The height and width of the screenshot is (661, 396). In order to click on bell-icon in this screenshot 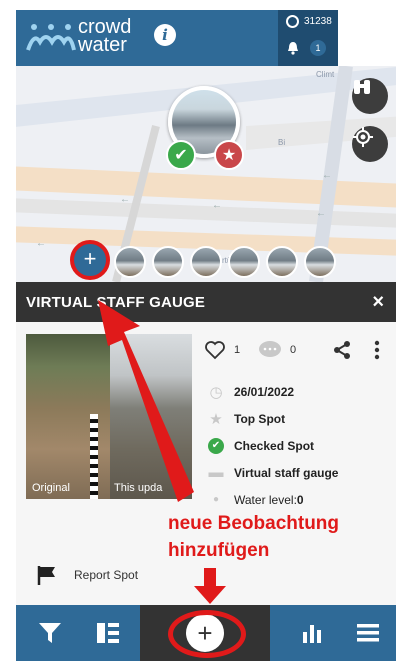, I will do `click(293, 48)`.